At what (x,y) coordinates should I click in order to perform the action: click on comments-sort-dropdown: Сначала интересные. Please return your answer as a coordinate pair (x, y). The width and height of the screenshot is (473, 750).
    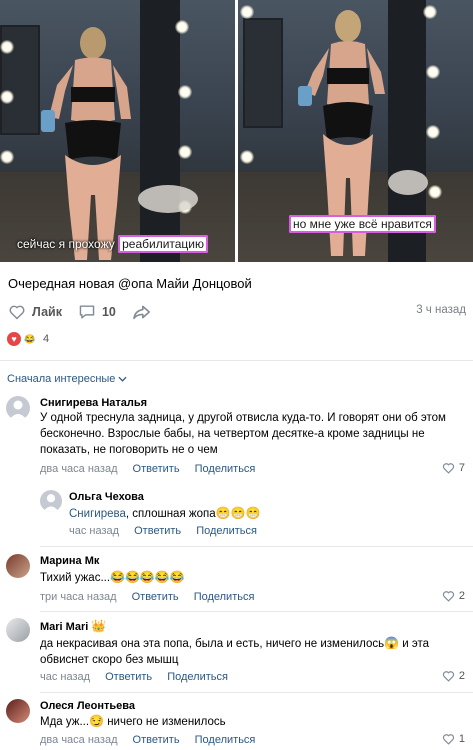
    Looking at the image, I should click on (67, 379).